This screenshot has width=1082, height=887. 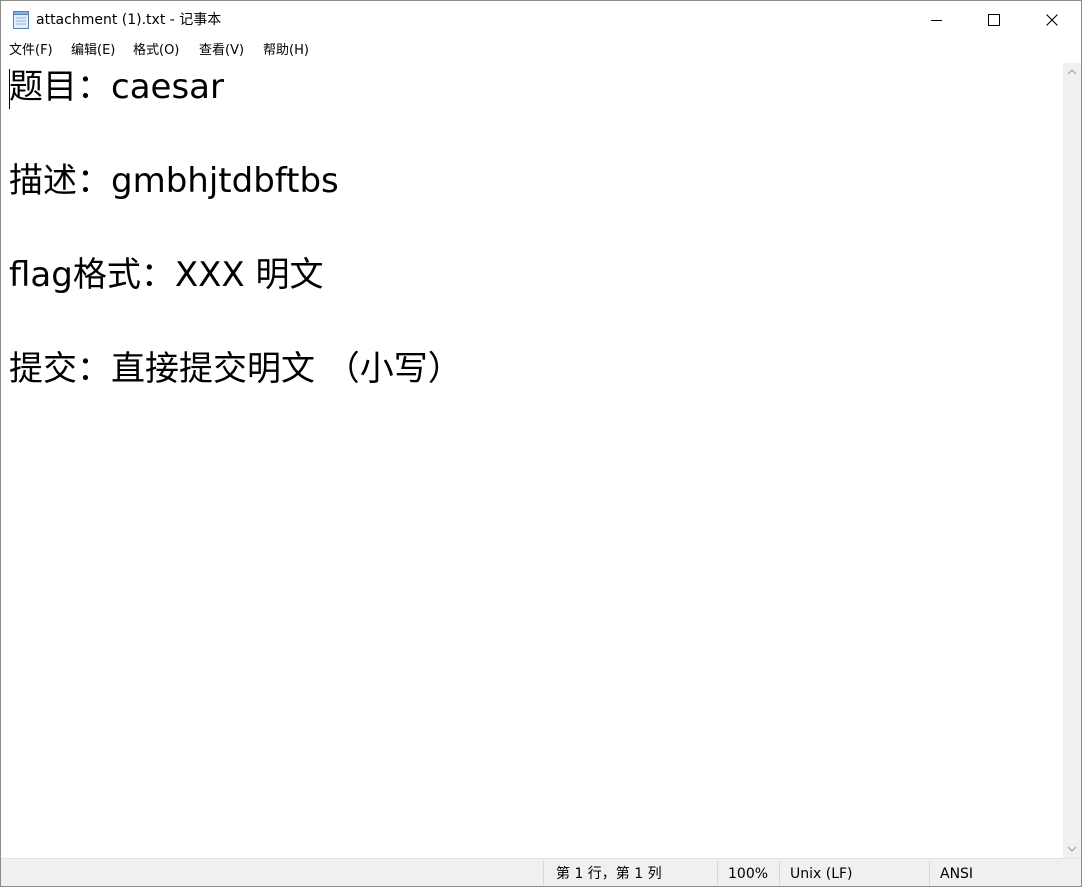 I want to click on minimize-icon, so click(x=936, y=20).